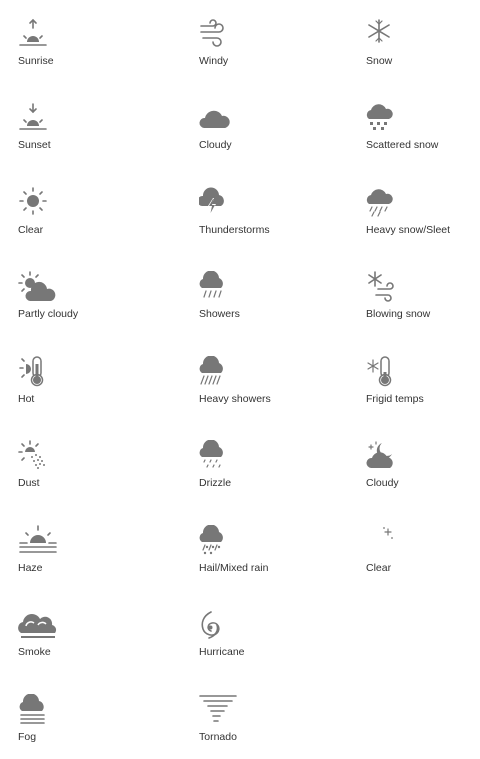  I want to click on icon-item-fog: Fog, so click(98, 719).